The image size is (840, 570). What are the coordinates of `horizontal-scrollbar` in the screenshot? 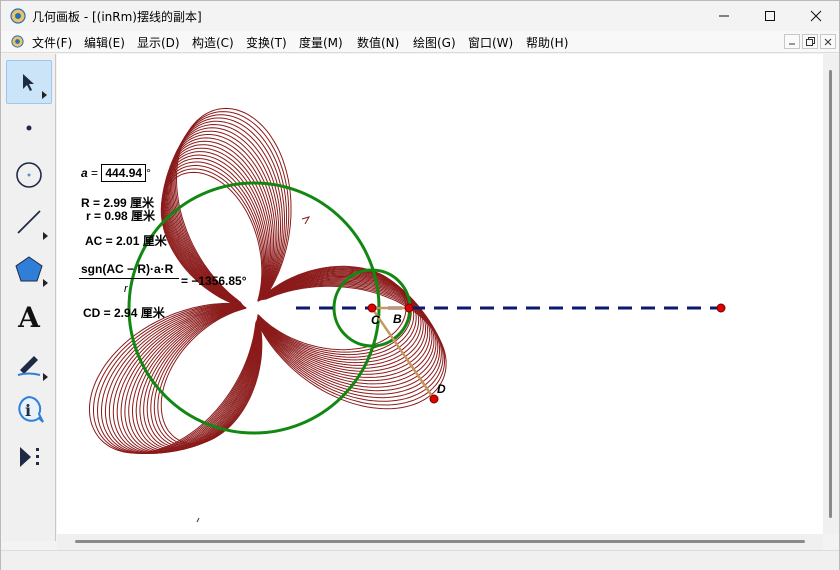 It's located at (440, 542).